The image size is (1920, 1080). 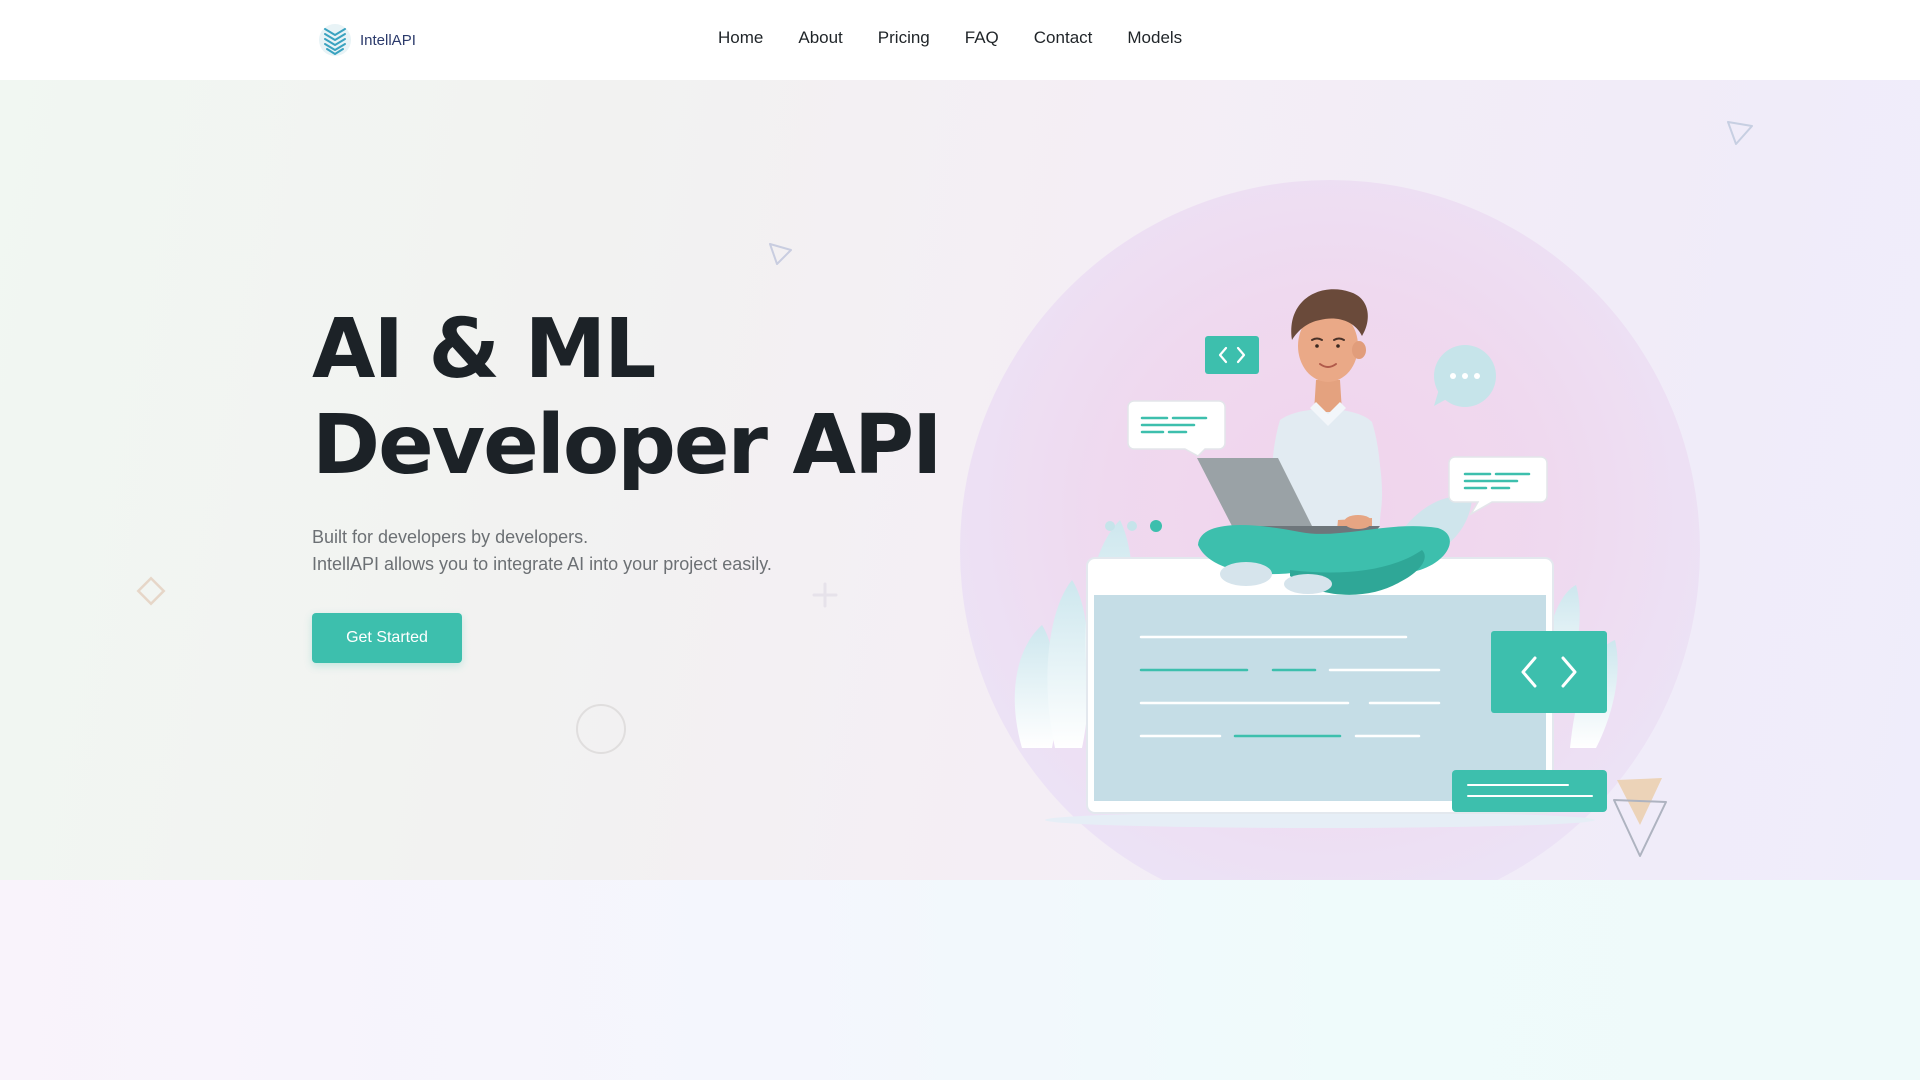 I want to click on nav-about-link: About, so click(x=820, y=37).